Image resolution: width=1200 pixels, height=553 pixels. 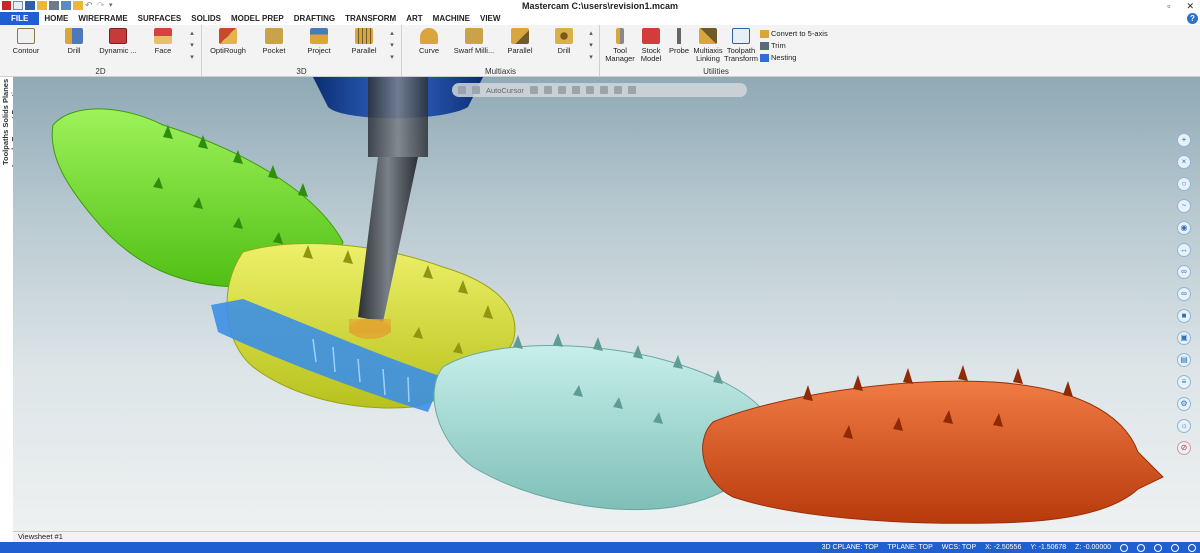 I want to click on measure-icon: ↔, so click(x=1184, y=250).